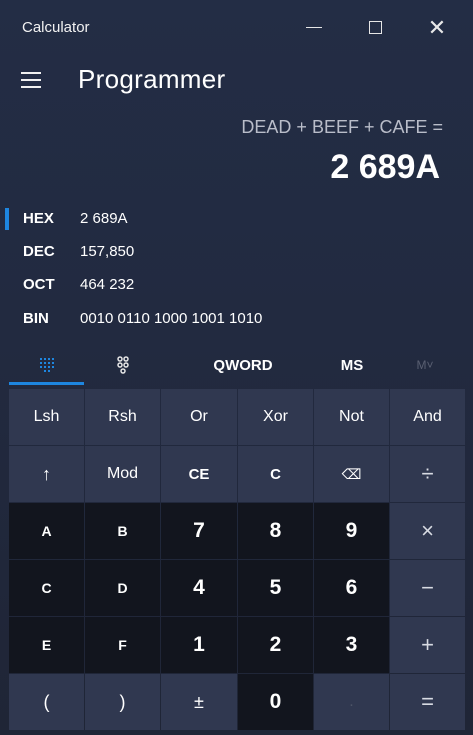 The image size is (473, 735). I want to click on not-button: Not, so click(351, 417).